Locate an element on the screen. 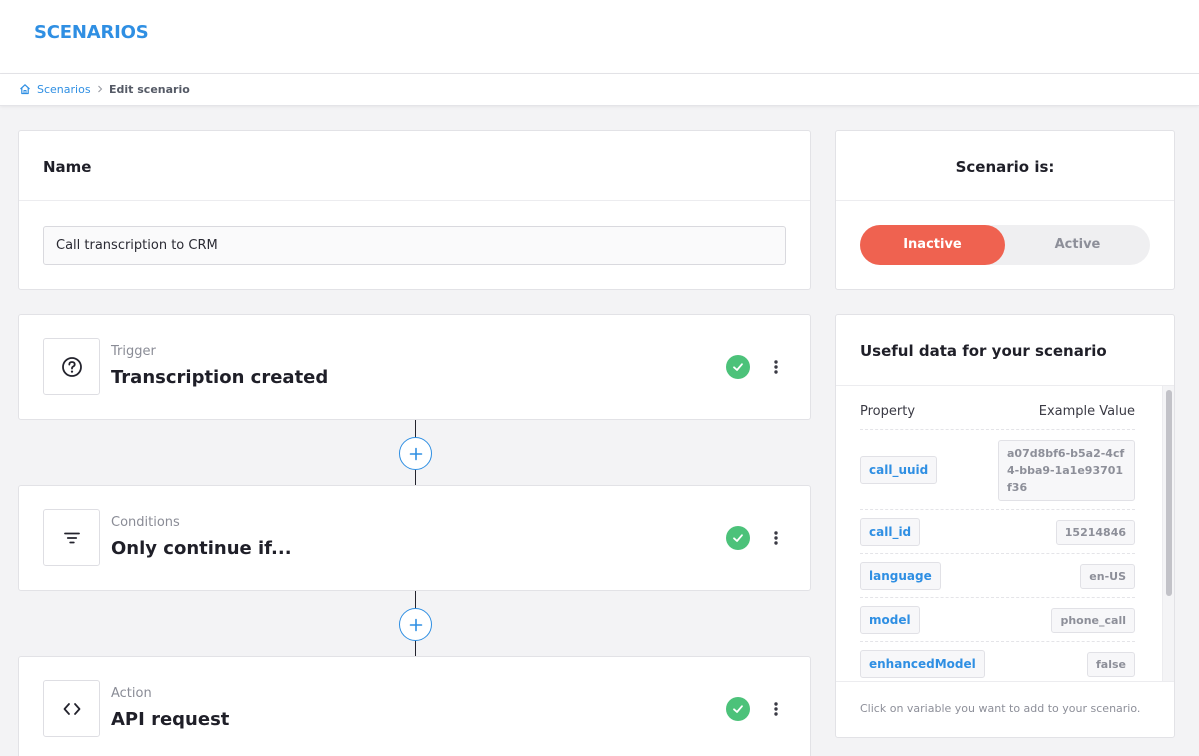  status-toggle: Inactive Active is located at coordinates (1005, 245).